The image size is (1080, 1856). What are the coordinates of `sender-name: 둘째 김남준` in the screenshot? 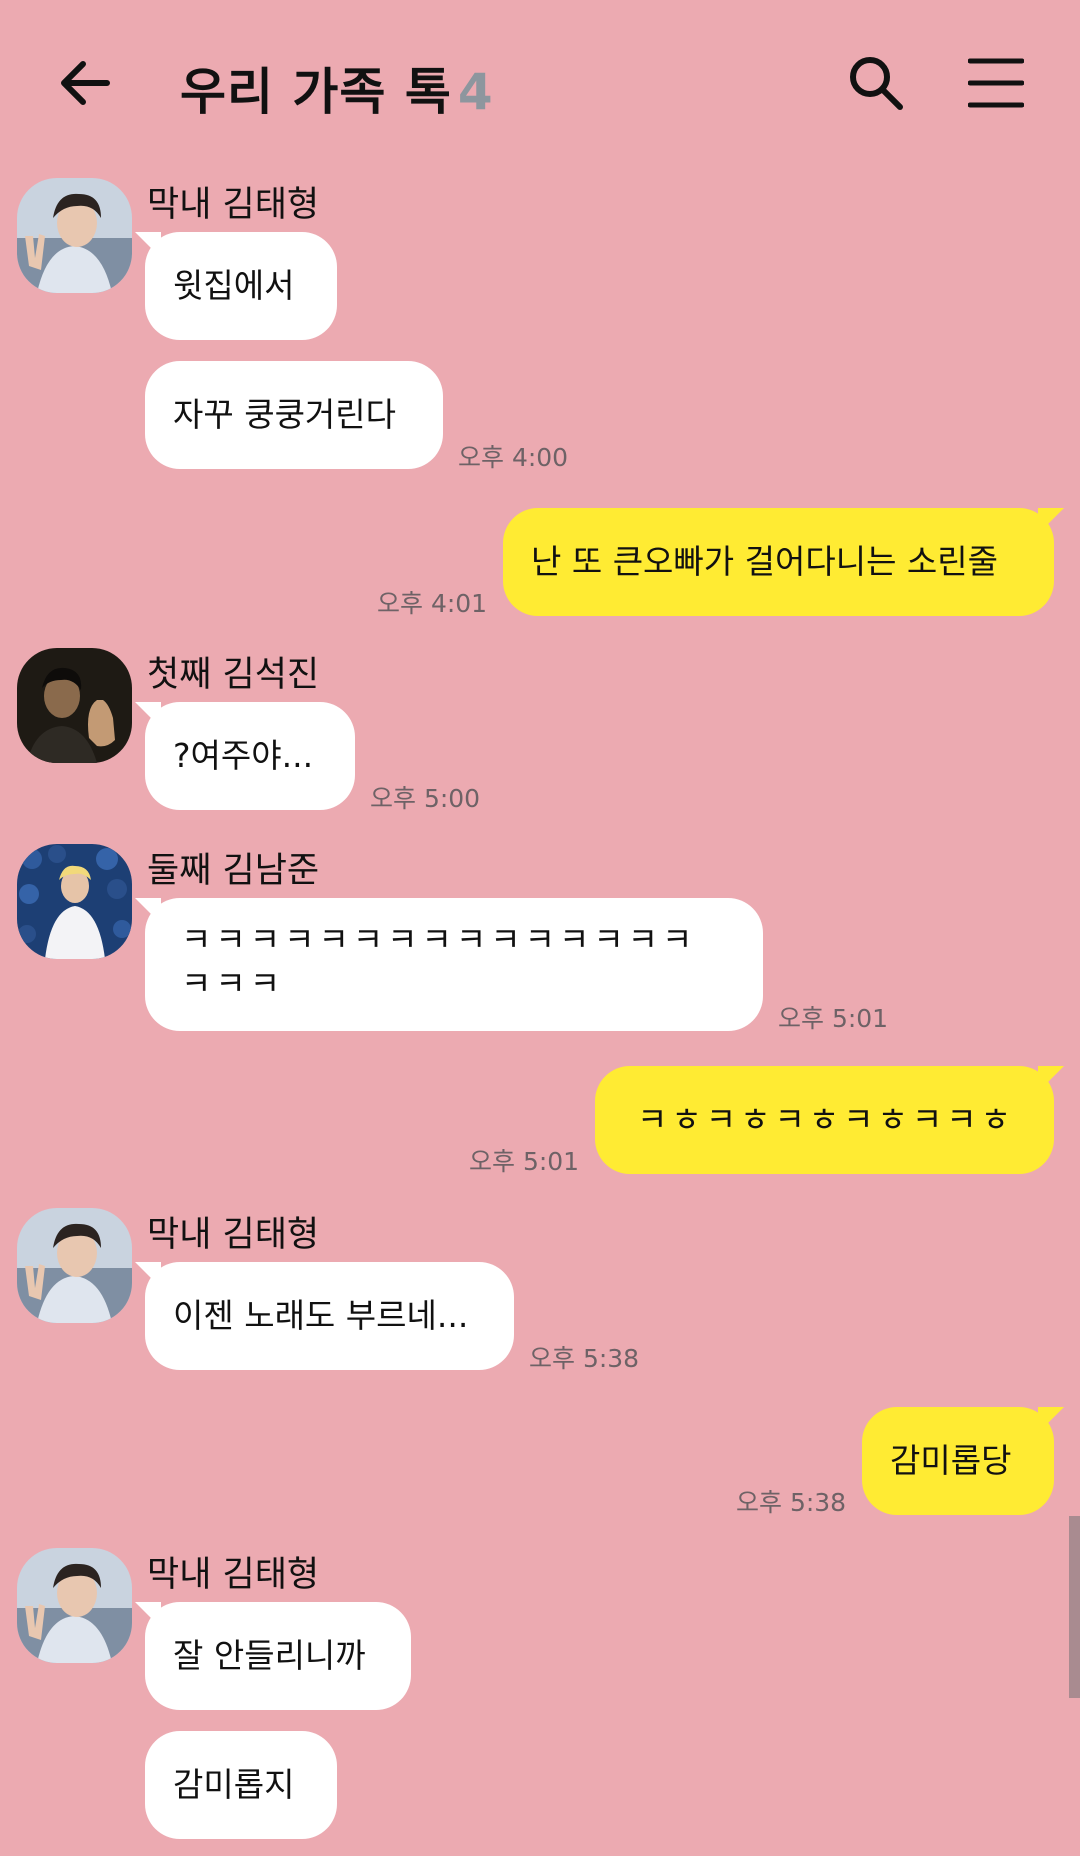 It's located at (233, 871).